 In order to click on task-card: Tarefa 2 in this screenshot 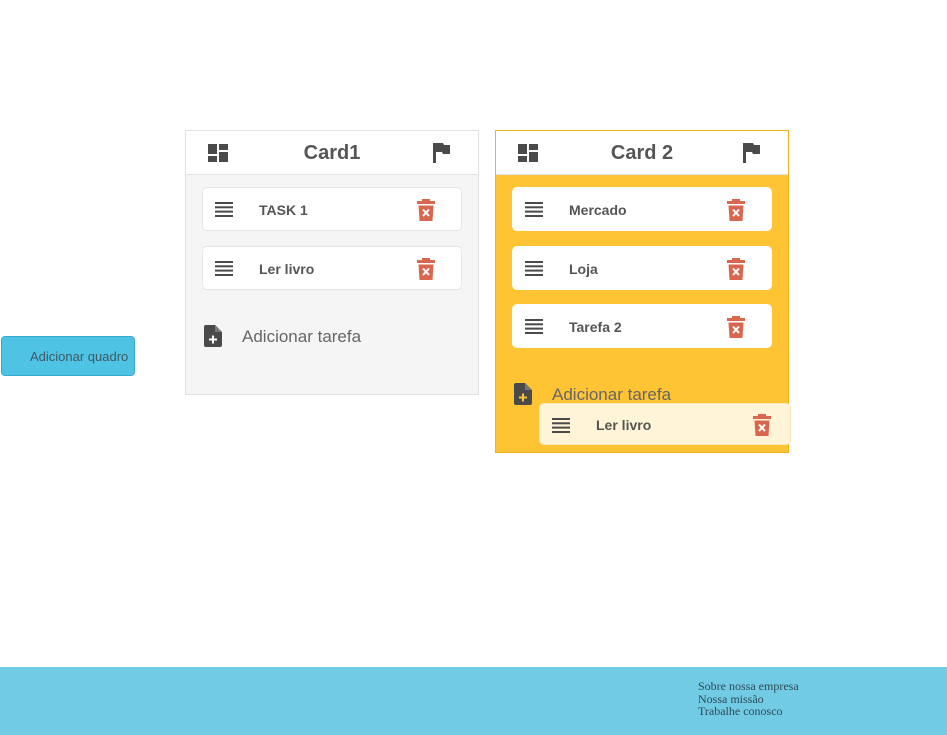, I will do `click(642, 326)`.